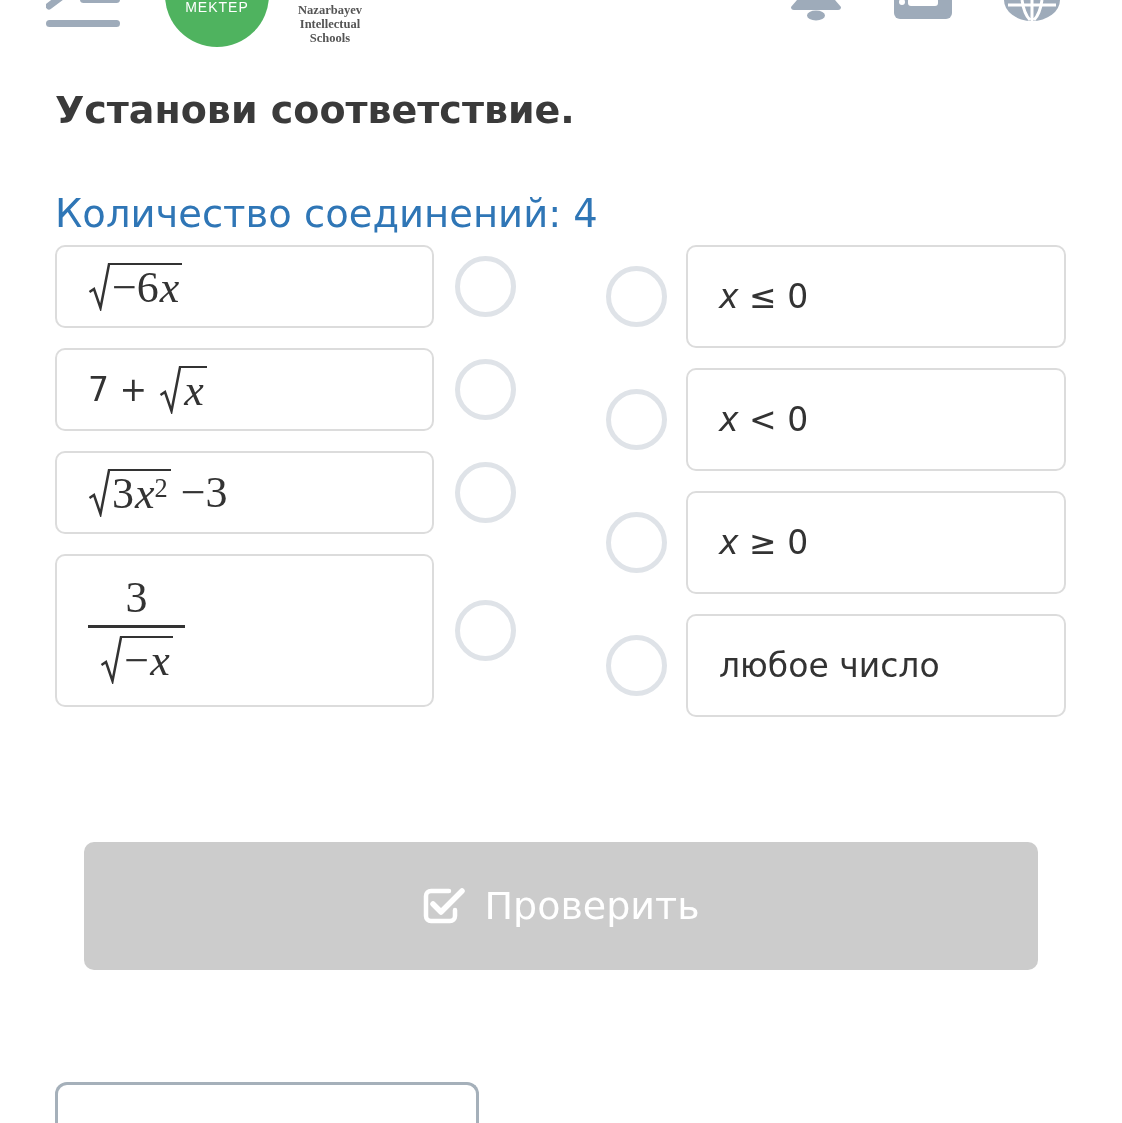 This screenshot has height=1123, width=1122. What do you see at coordinates (204, 492) in the screenshot?
I see `formula-text: −3` at bounding box center [204, 492].